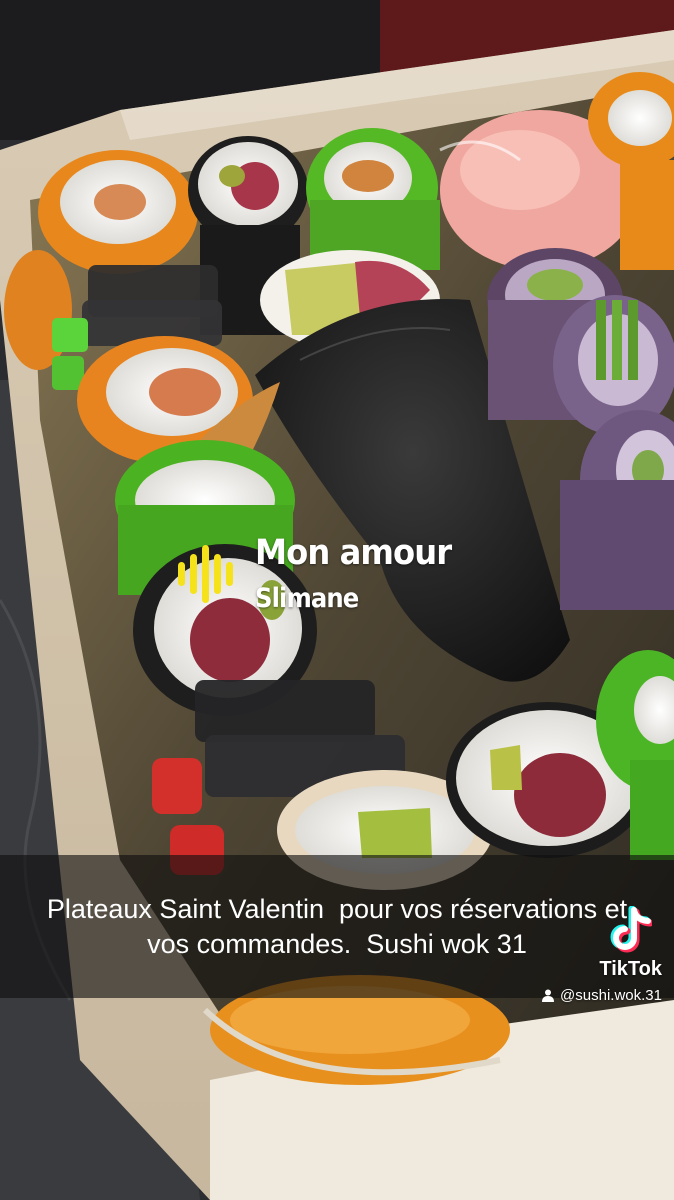 The height and width of the screenshot is (1200, 674). What do you see at coordinates (611, 995) in the screenshot?
I see `tiktok-handle: @sushi.wok.31` at bounding box center [611, 995].